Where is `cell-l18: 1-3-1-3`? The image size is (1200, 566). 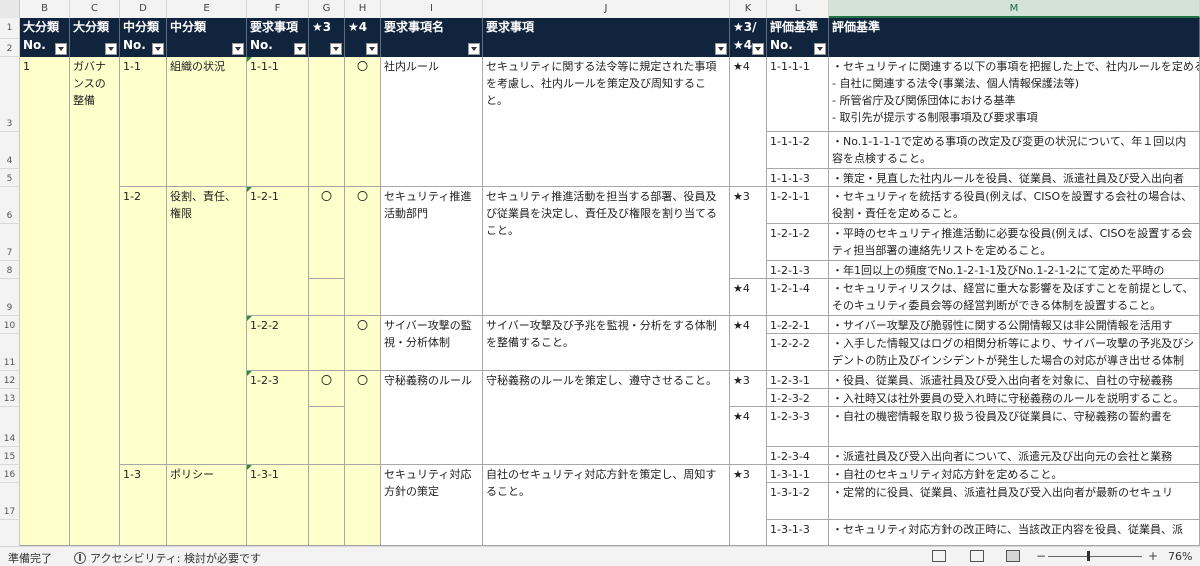
cell-l18: 1-3-1-3 is located at coordinates (798, 533).